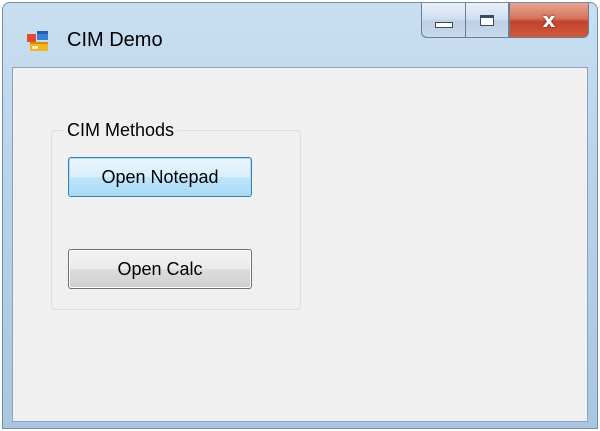 This screenshot has height=431, width=600. I want to click on open-notepad-button: Open Notepad, so click(160, 177).